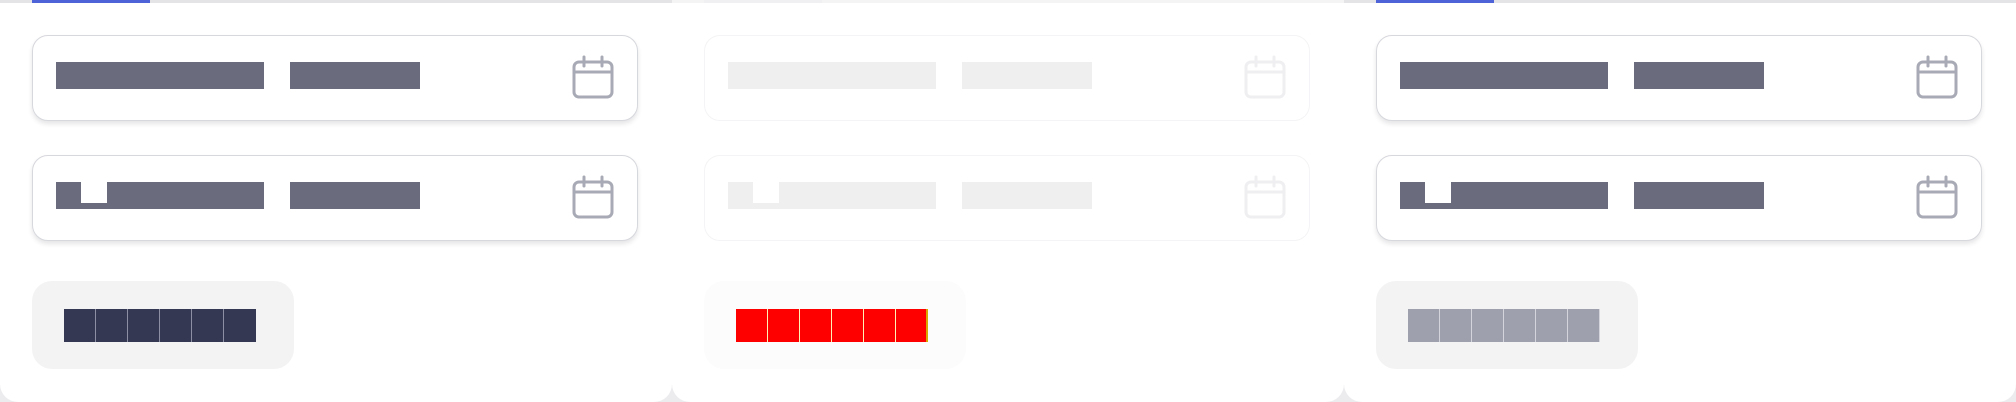 Image resolution: width=2016 pixels, height=402 pixels. Describe the element at coordinates (763, 1) in the screenshot. I see `inactive-tab-indicator` at that location.